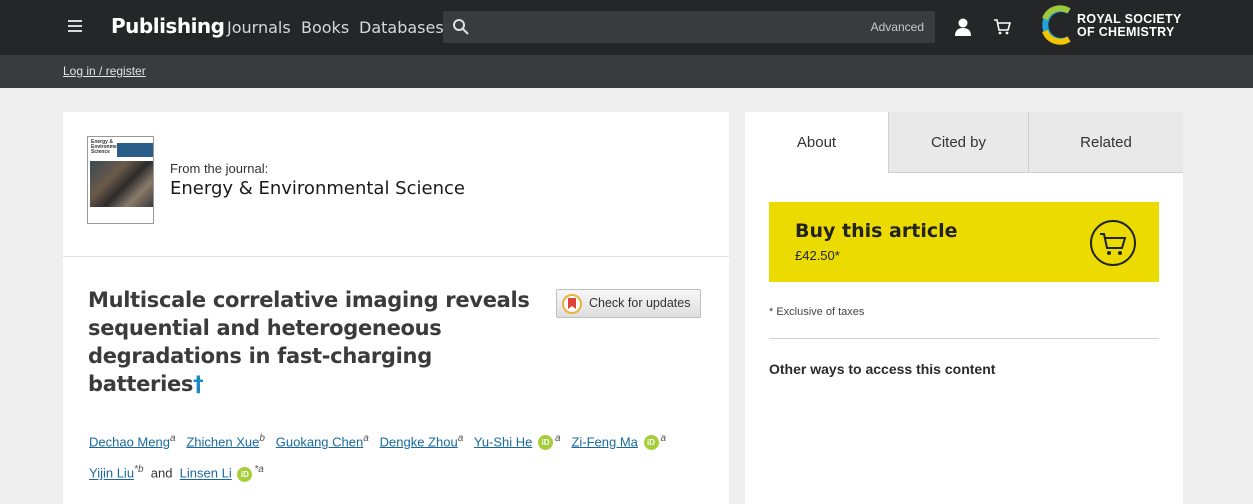 The height and width of the screenshot is (504, 1253). Describe the element at coordinates (1057, 25) in the screenshot. I see `rsc-logo-icon` at that location.